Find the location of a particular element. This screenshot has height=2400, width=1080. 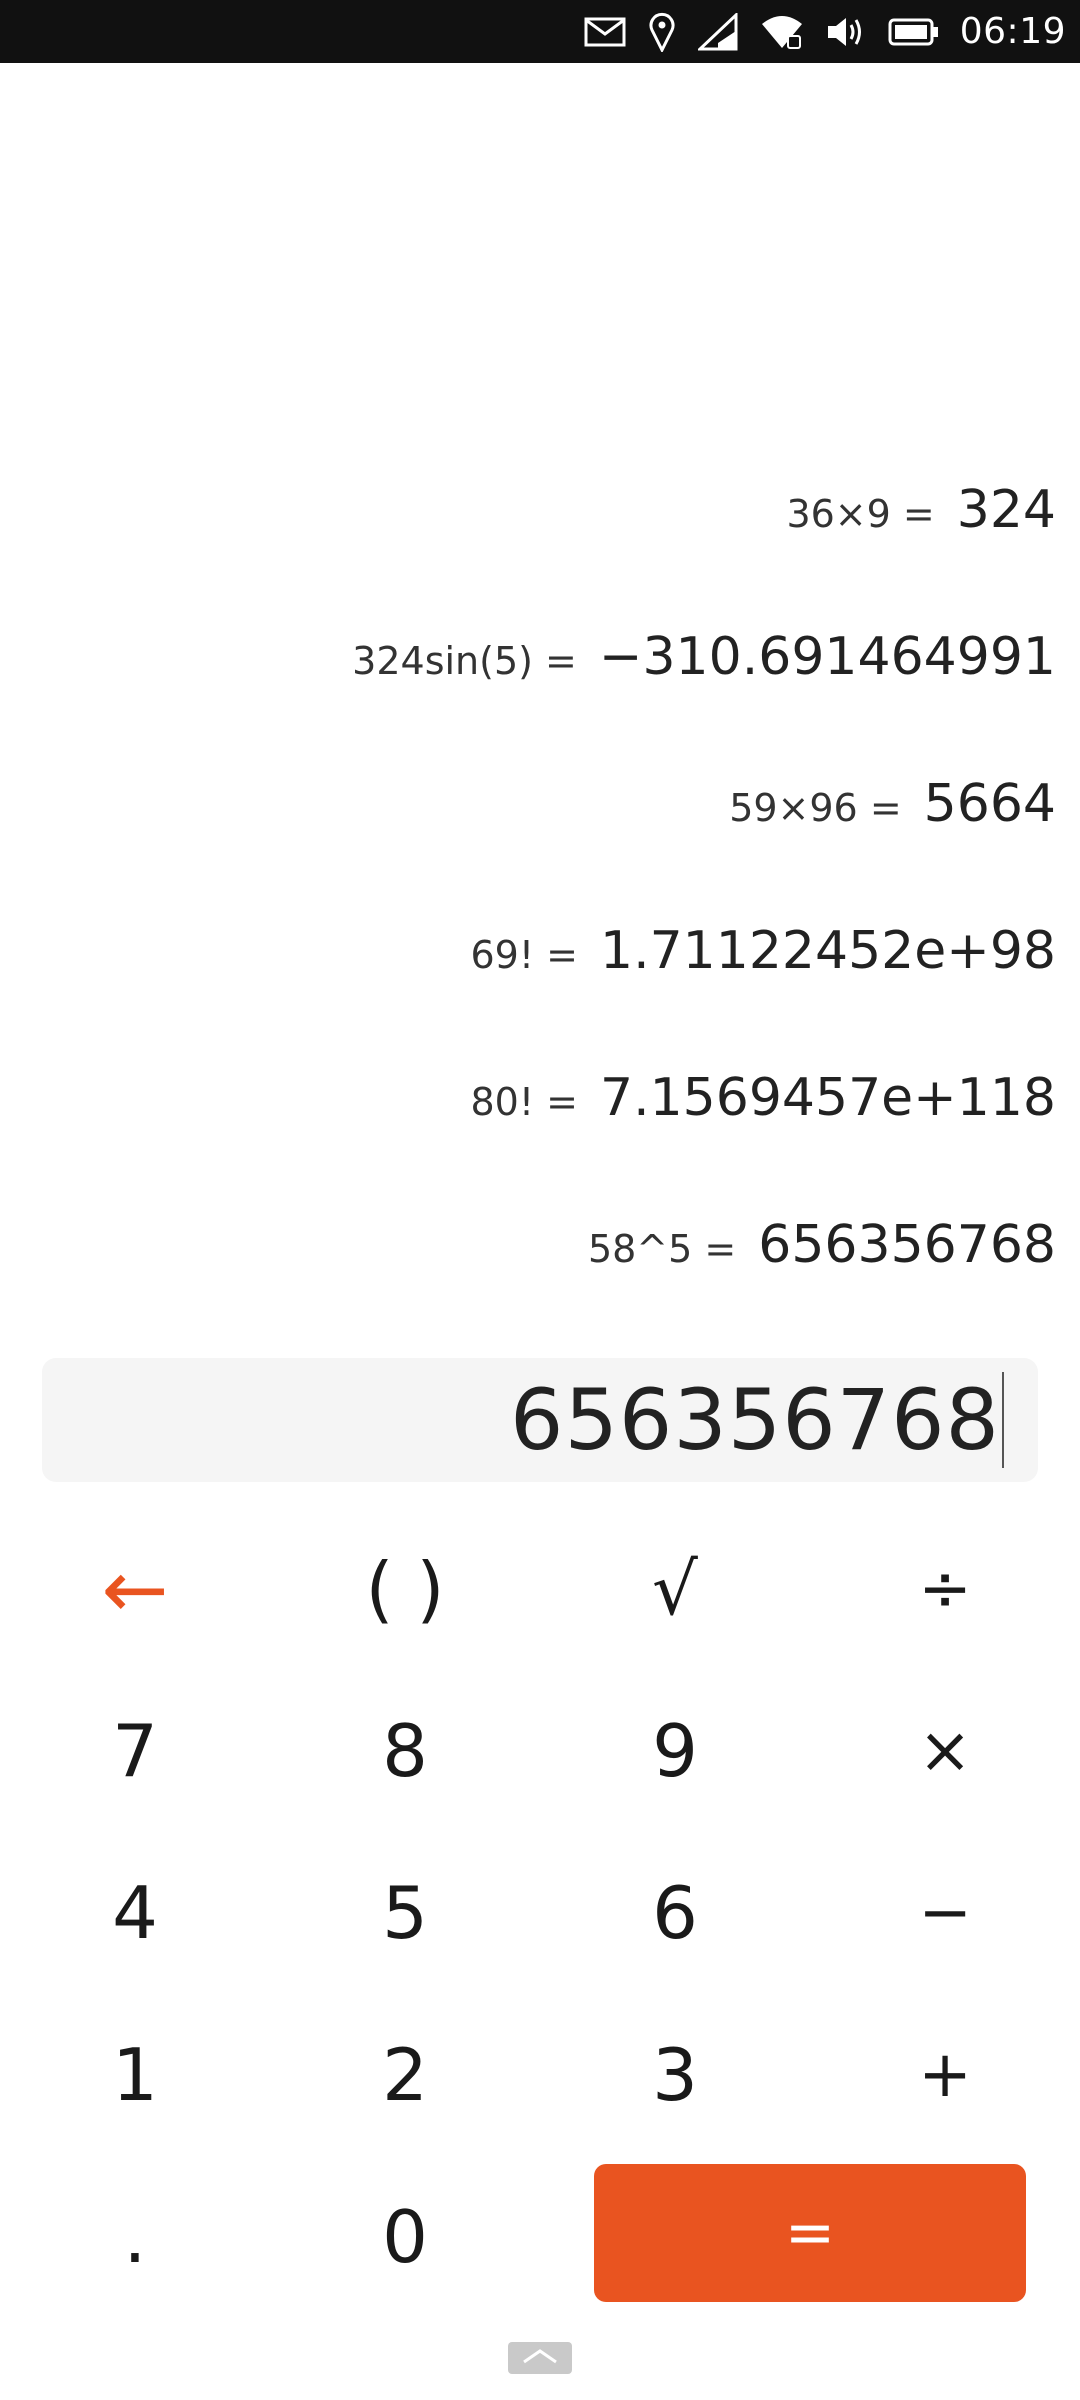

digit-4-button: 4 is located at coordinates (135, 1913).